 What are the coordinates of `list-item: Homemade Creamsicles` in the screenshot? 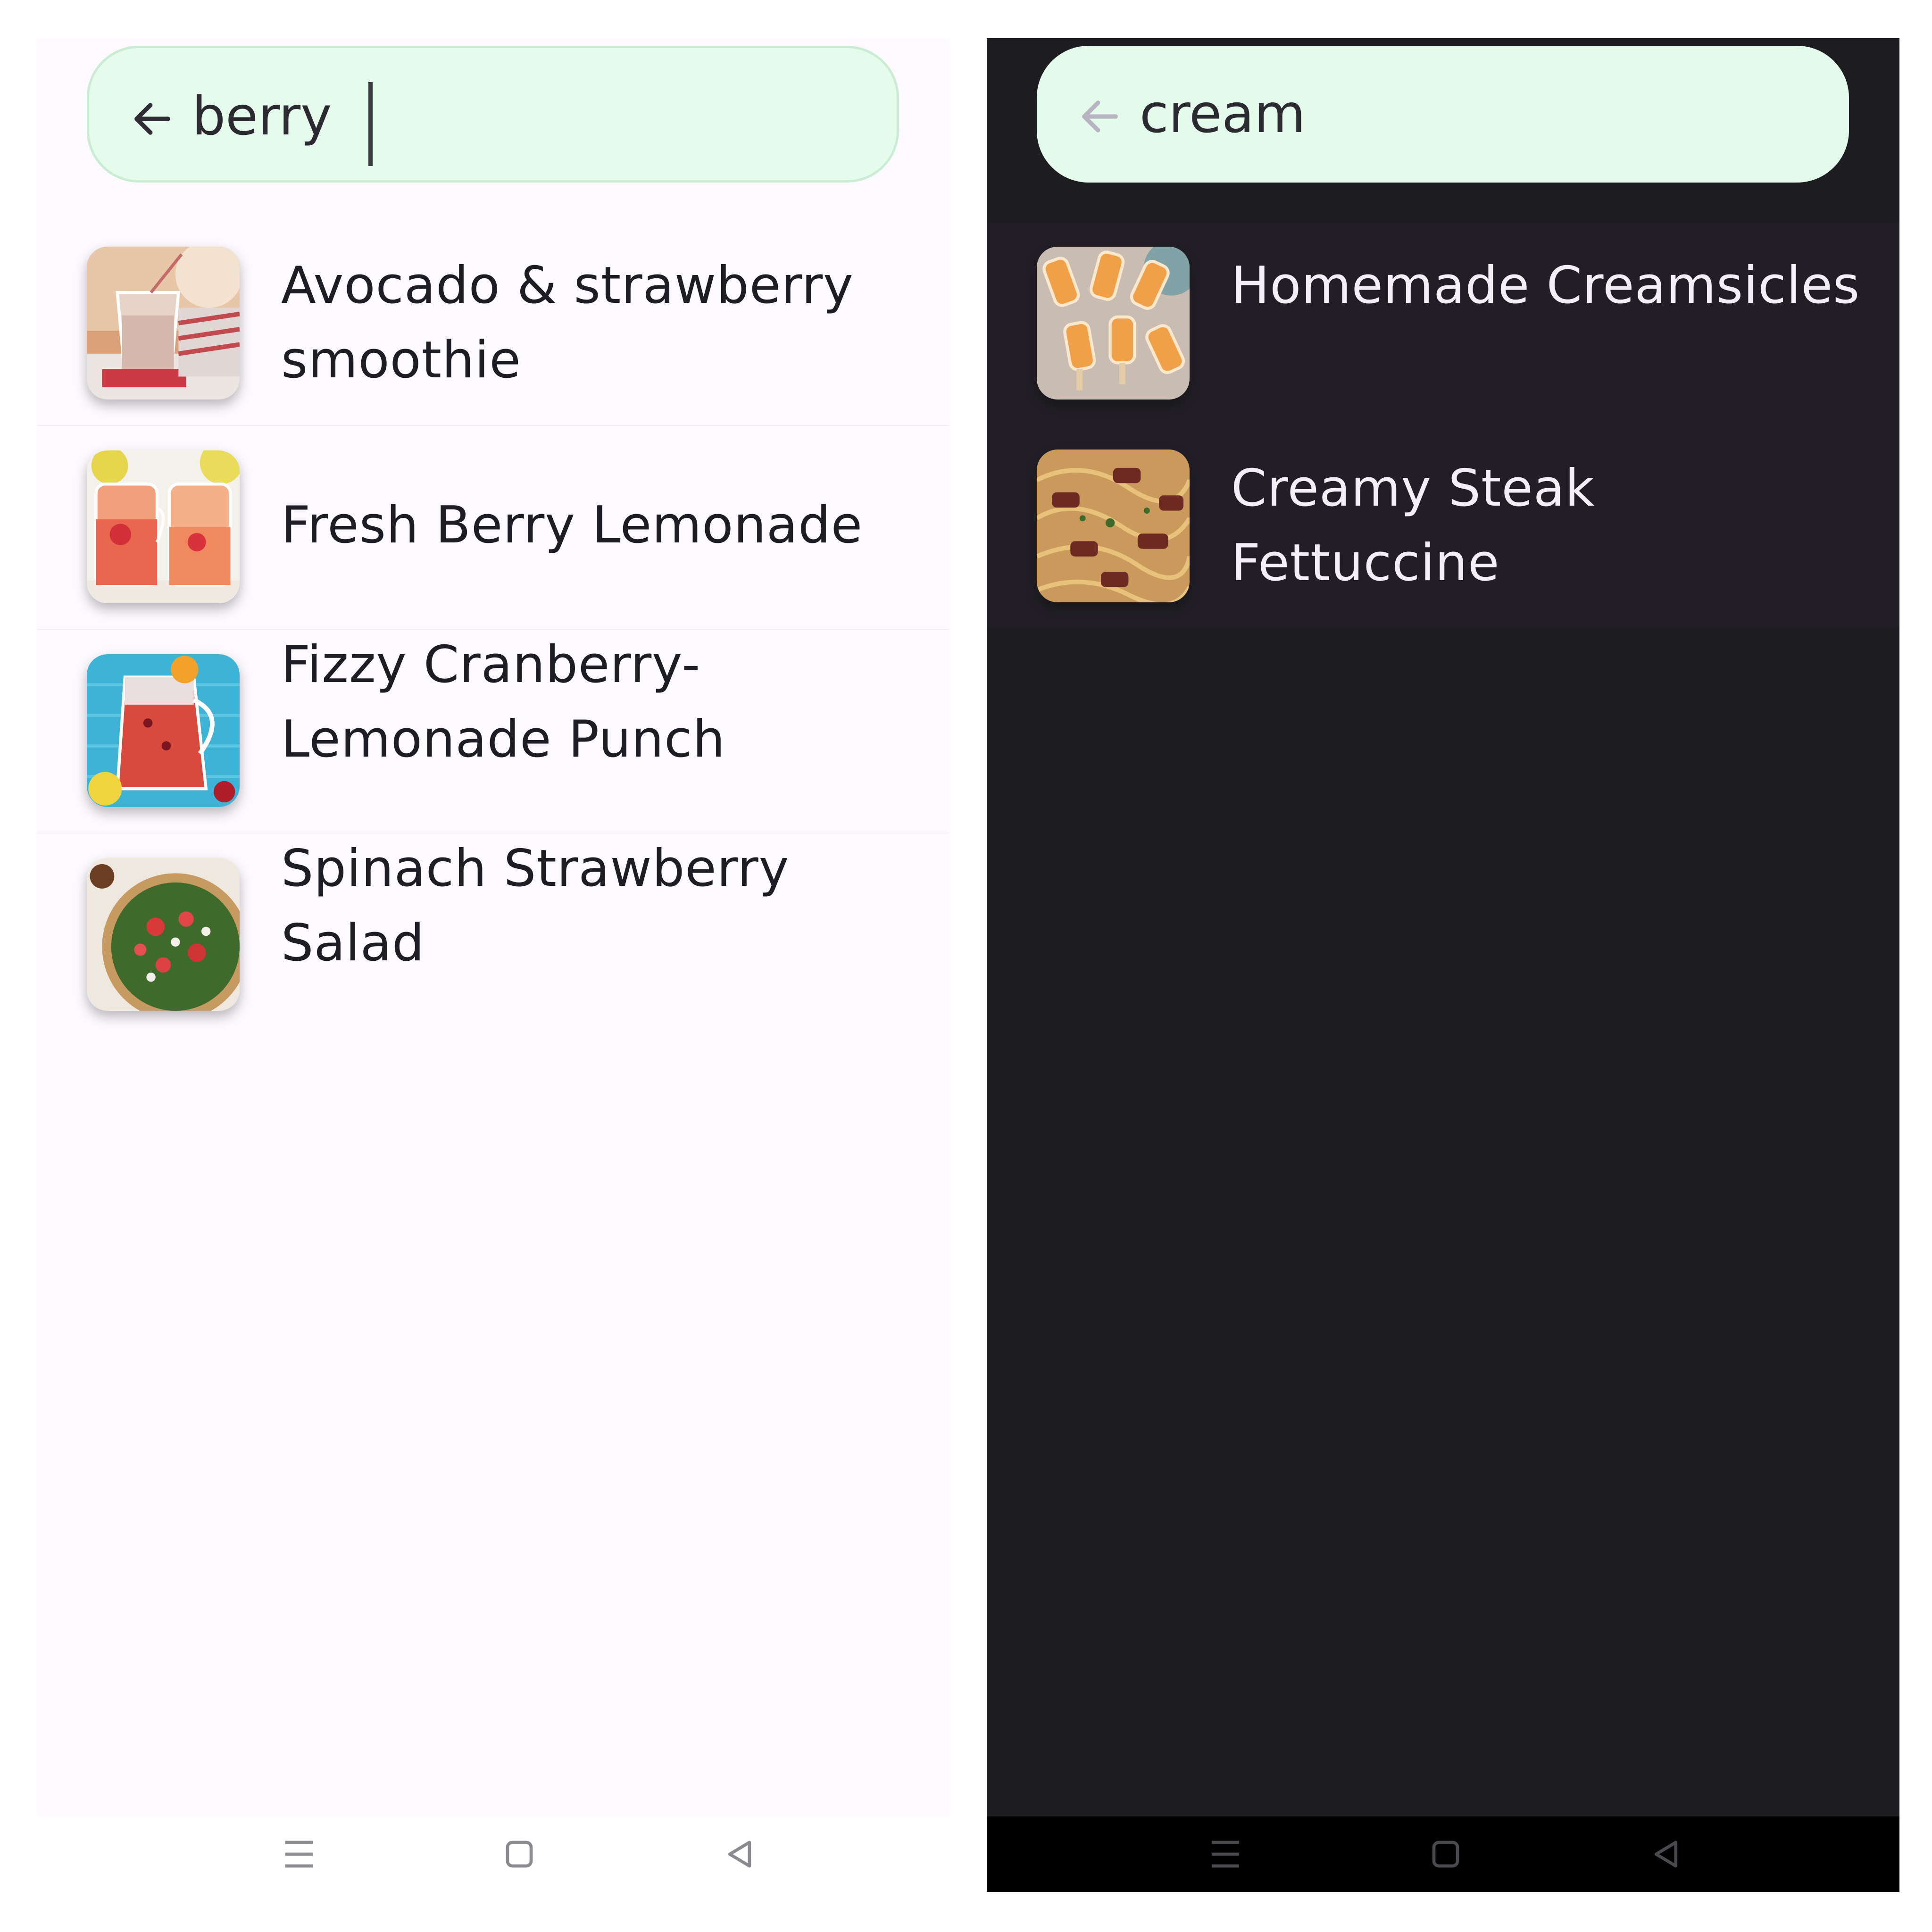 It's located at (1443, 323).